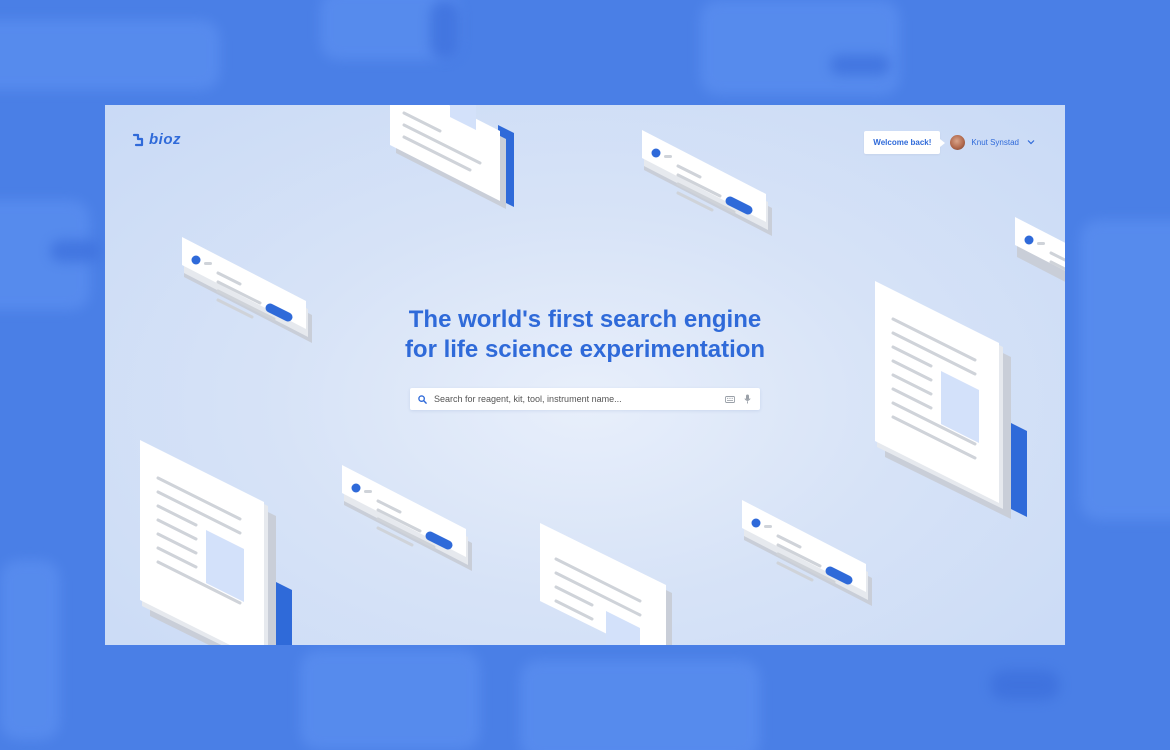 The height and width of the screenshot is (750, 1170). Describe the element at coordinates (585, 349) in the screenshot. I see `headline-line-2: for life science experimentation` at that location.